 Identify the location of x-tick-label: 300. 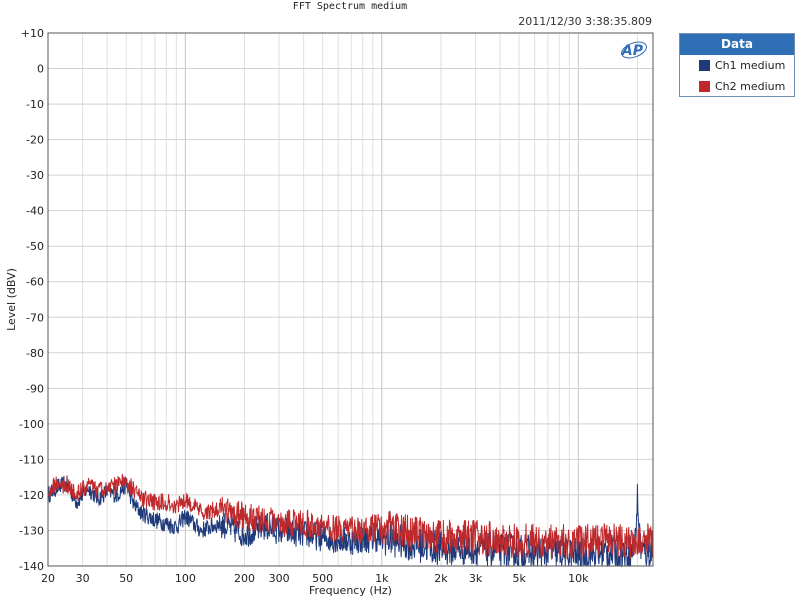
(279, 578).